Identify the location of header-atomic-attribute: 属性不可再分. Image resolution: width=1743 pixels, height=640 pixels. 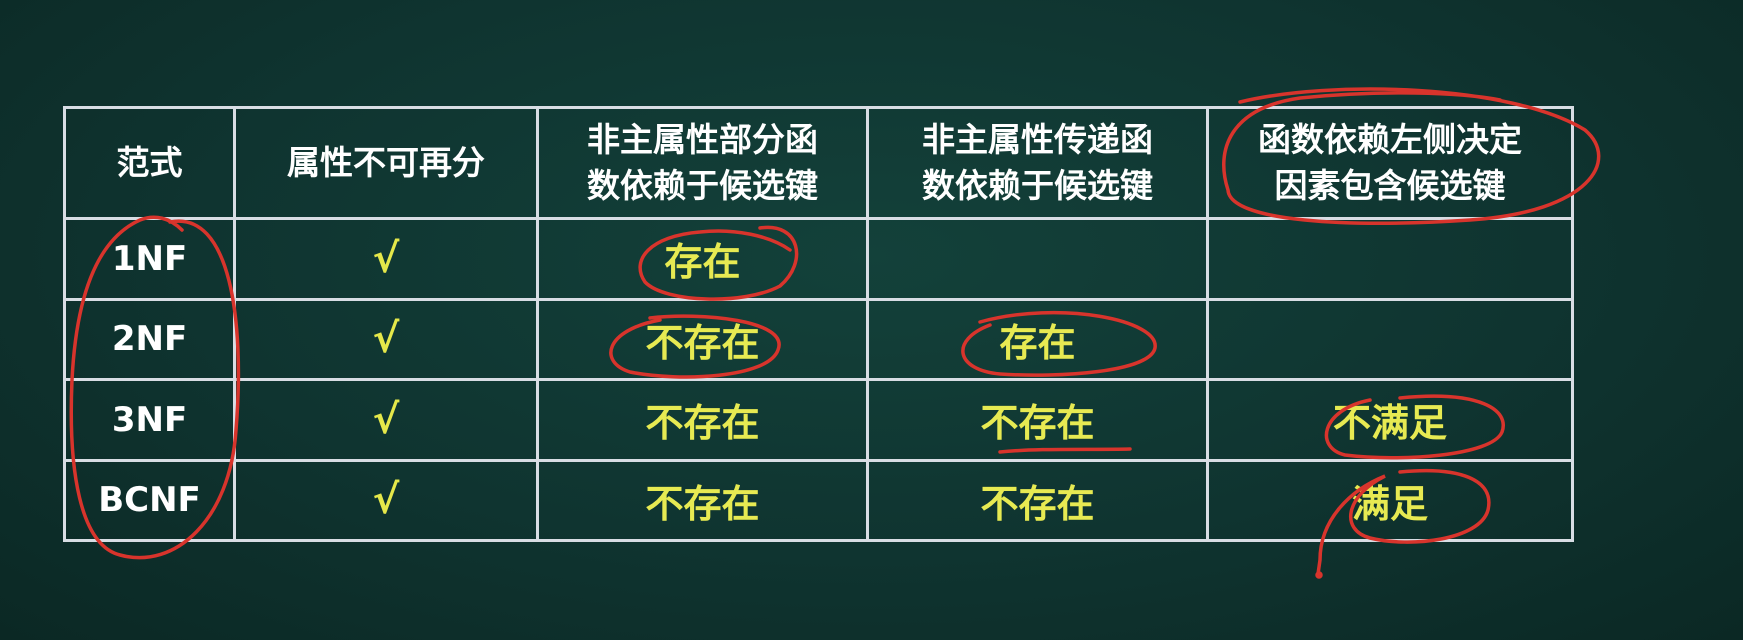
(386, 163).